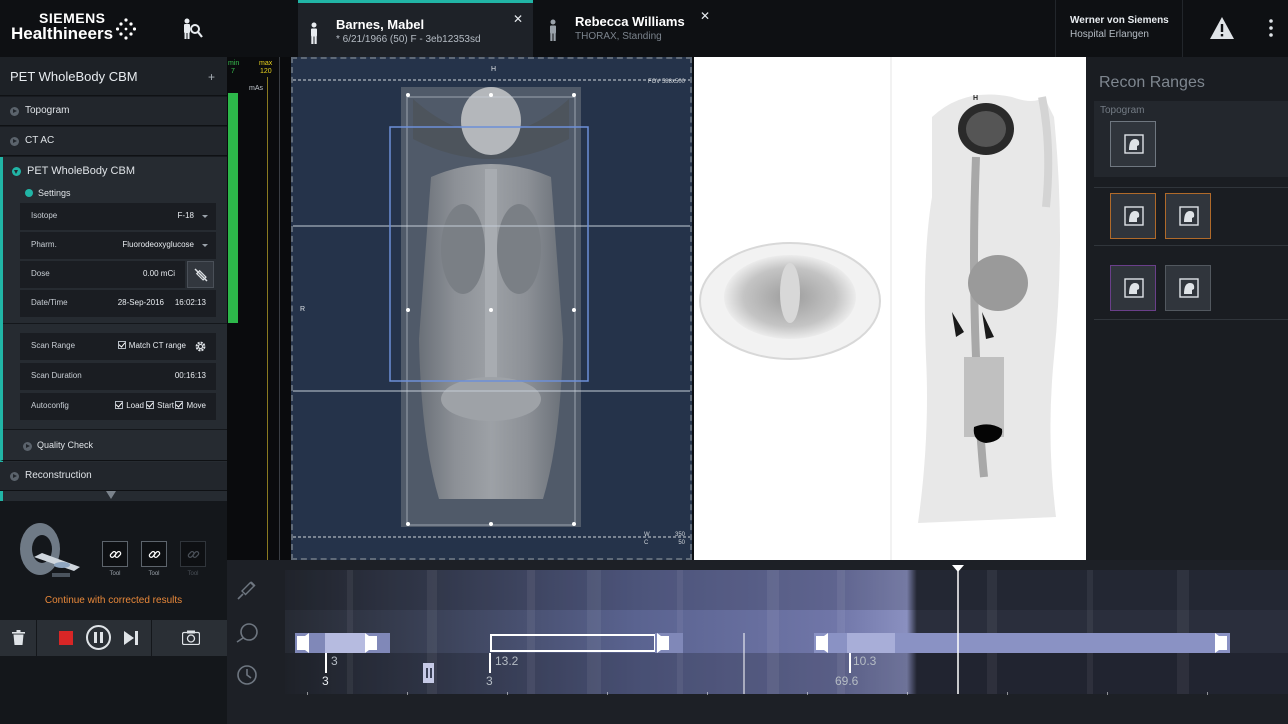  What do you see at coordinates (246, 590) in the screenshot?
I see `injection-icon` at bounding box center [246, 590].